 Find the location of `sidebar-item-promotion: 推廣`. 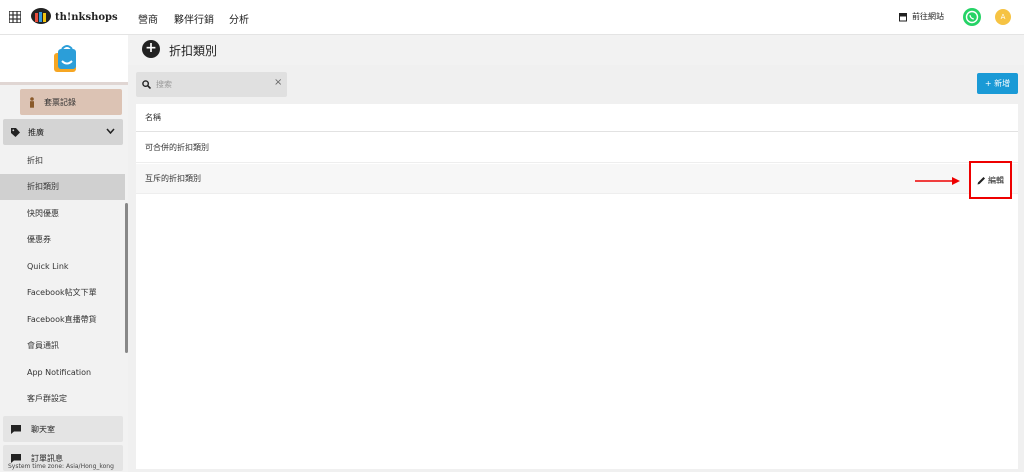

sidebar-item-promotion: 推廣 is located at coordinates (63, 132).